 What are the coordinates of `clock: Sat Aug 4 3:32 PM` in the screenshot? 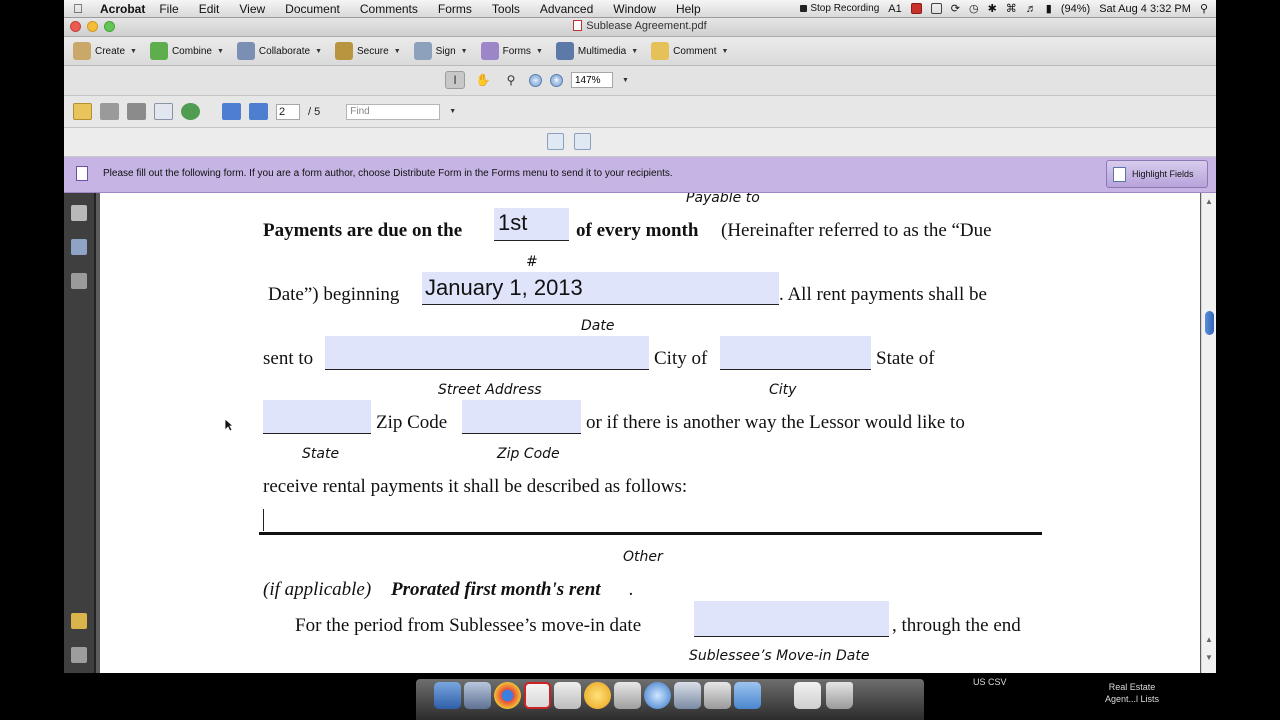 It's located at (1145, 9).